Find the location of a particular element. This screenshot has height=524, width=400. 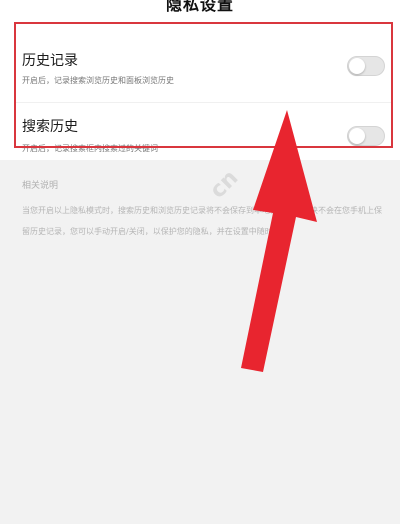

search-history-description: 开启后，记录搜索框内搜索过的关键词 is located at coordinates (90, 148).